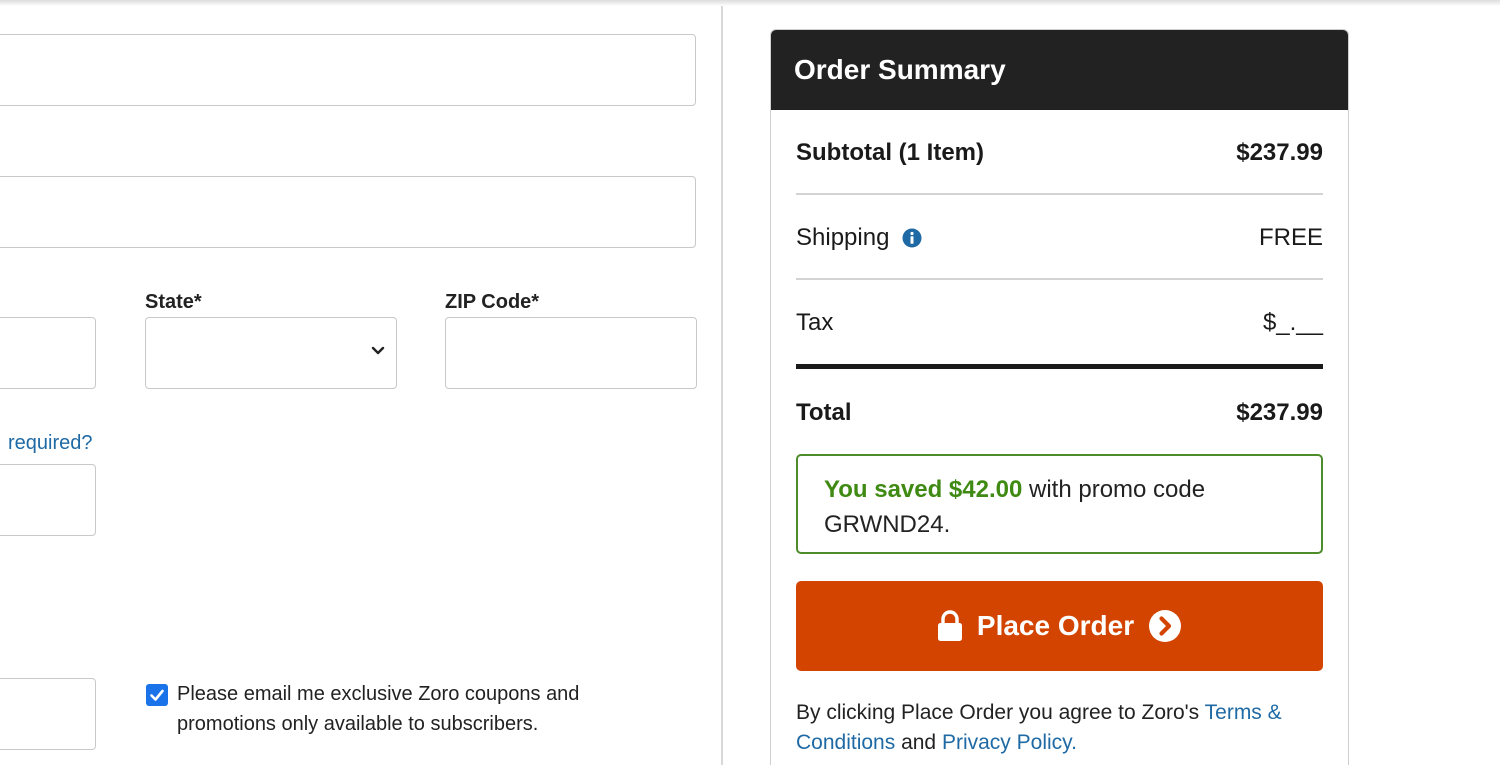 The height and width of the screenshot is (765, 1500). Describe the element at coordinates (1009, 742) in the screenshot. I see `privacy-policy-link: Privacy Policy.` at that location.